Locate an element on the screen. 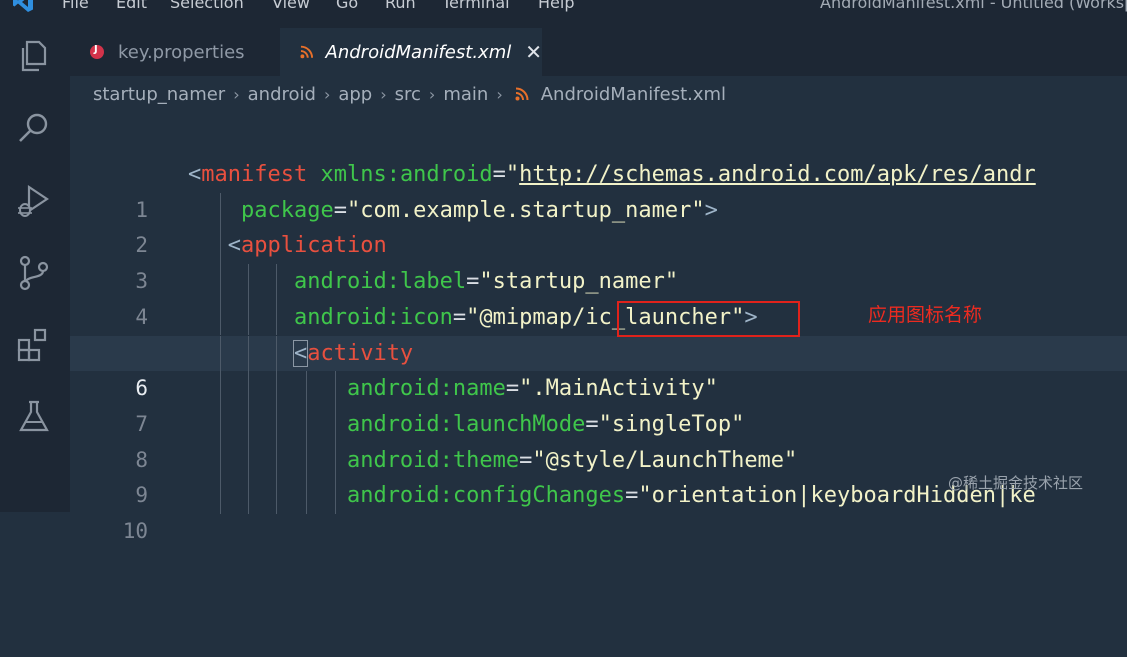 This screenshot has height=657, width=1127. menu-file: File is located at coordinates (75, 6).